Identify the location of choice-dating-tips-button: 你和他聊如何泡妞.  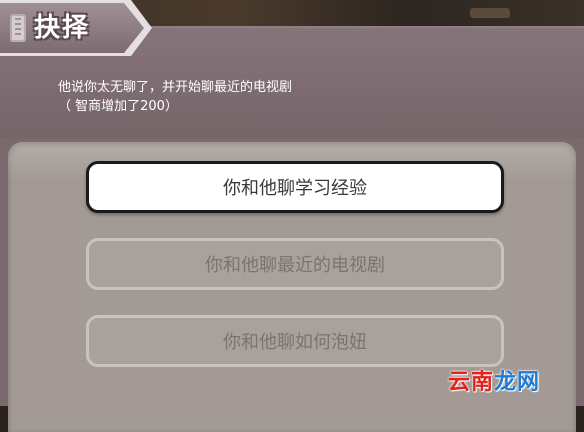
(295, 341).